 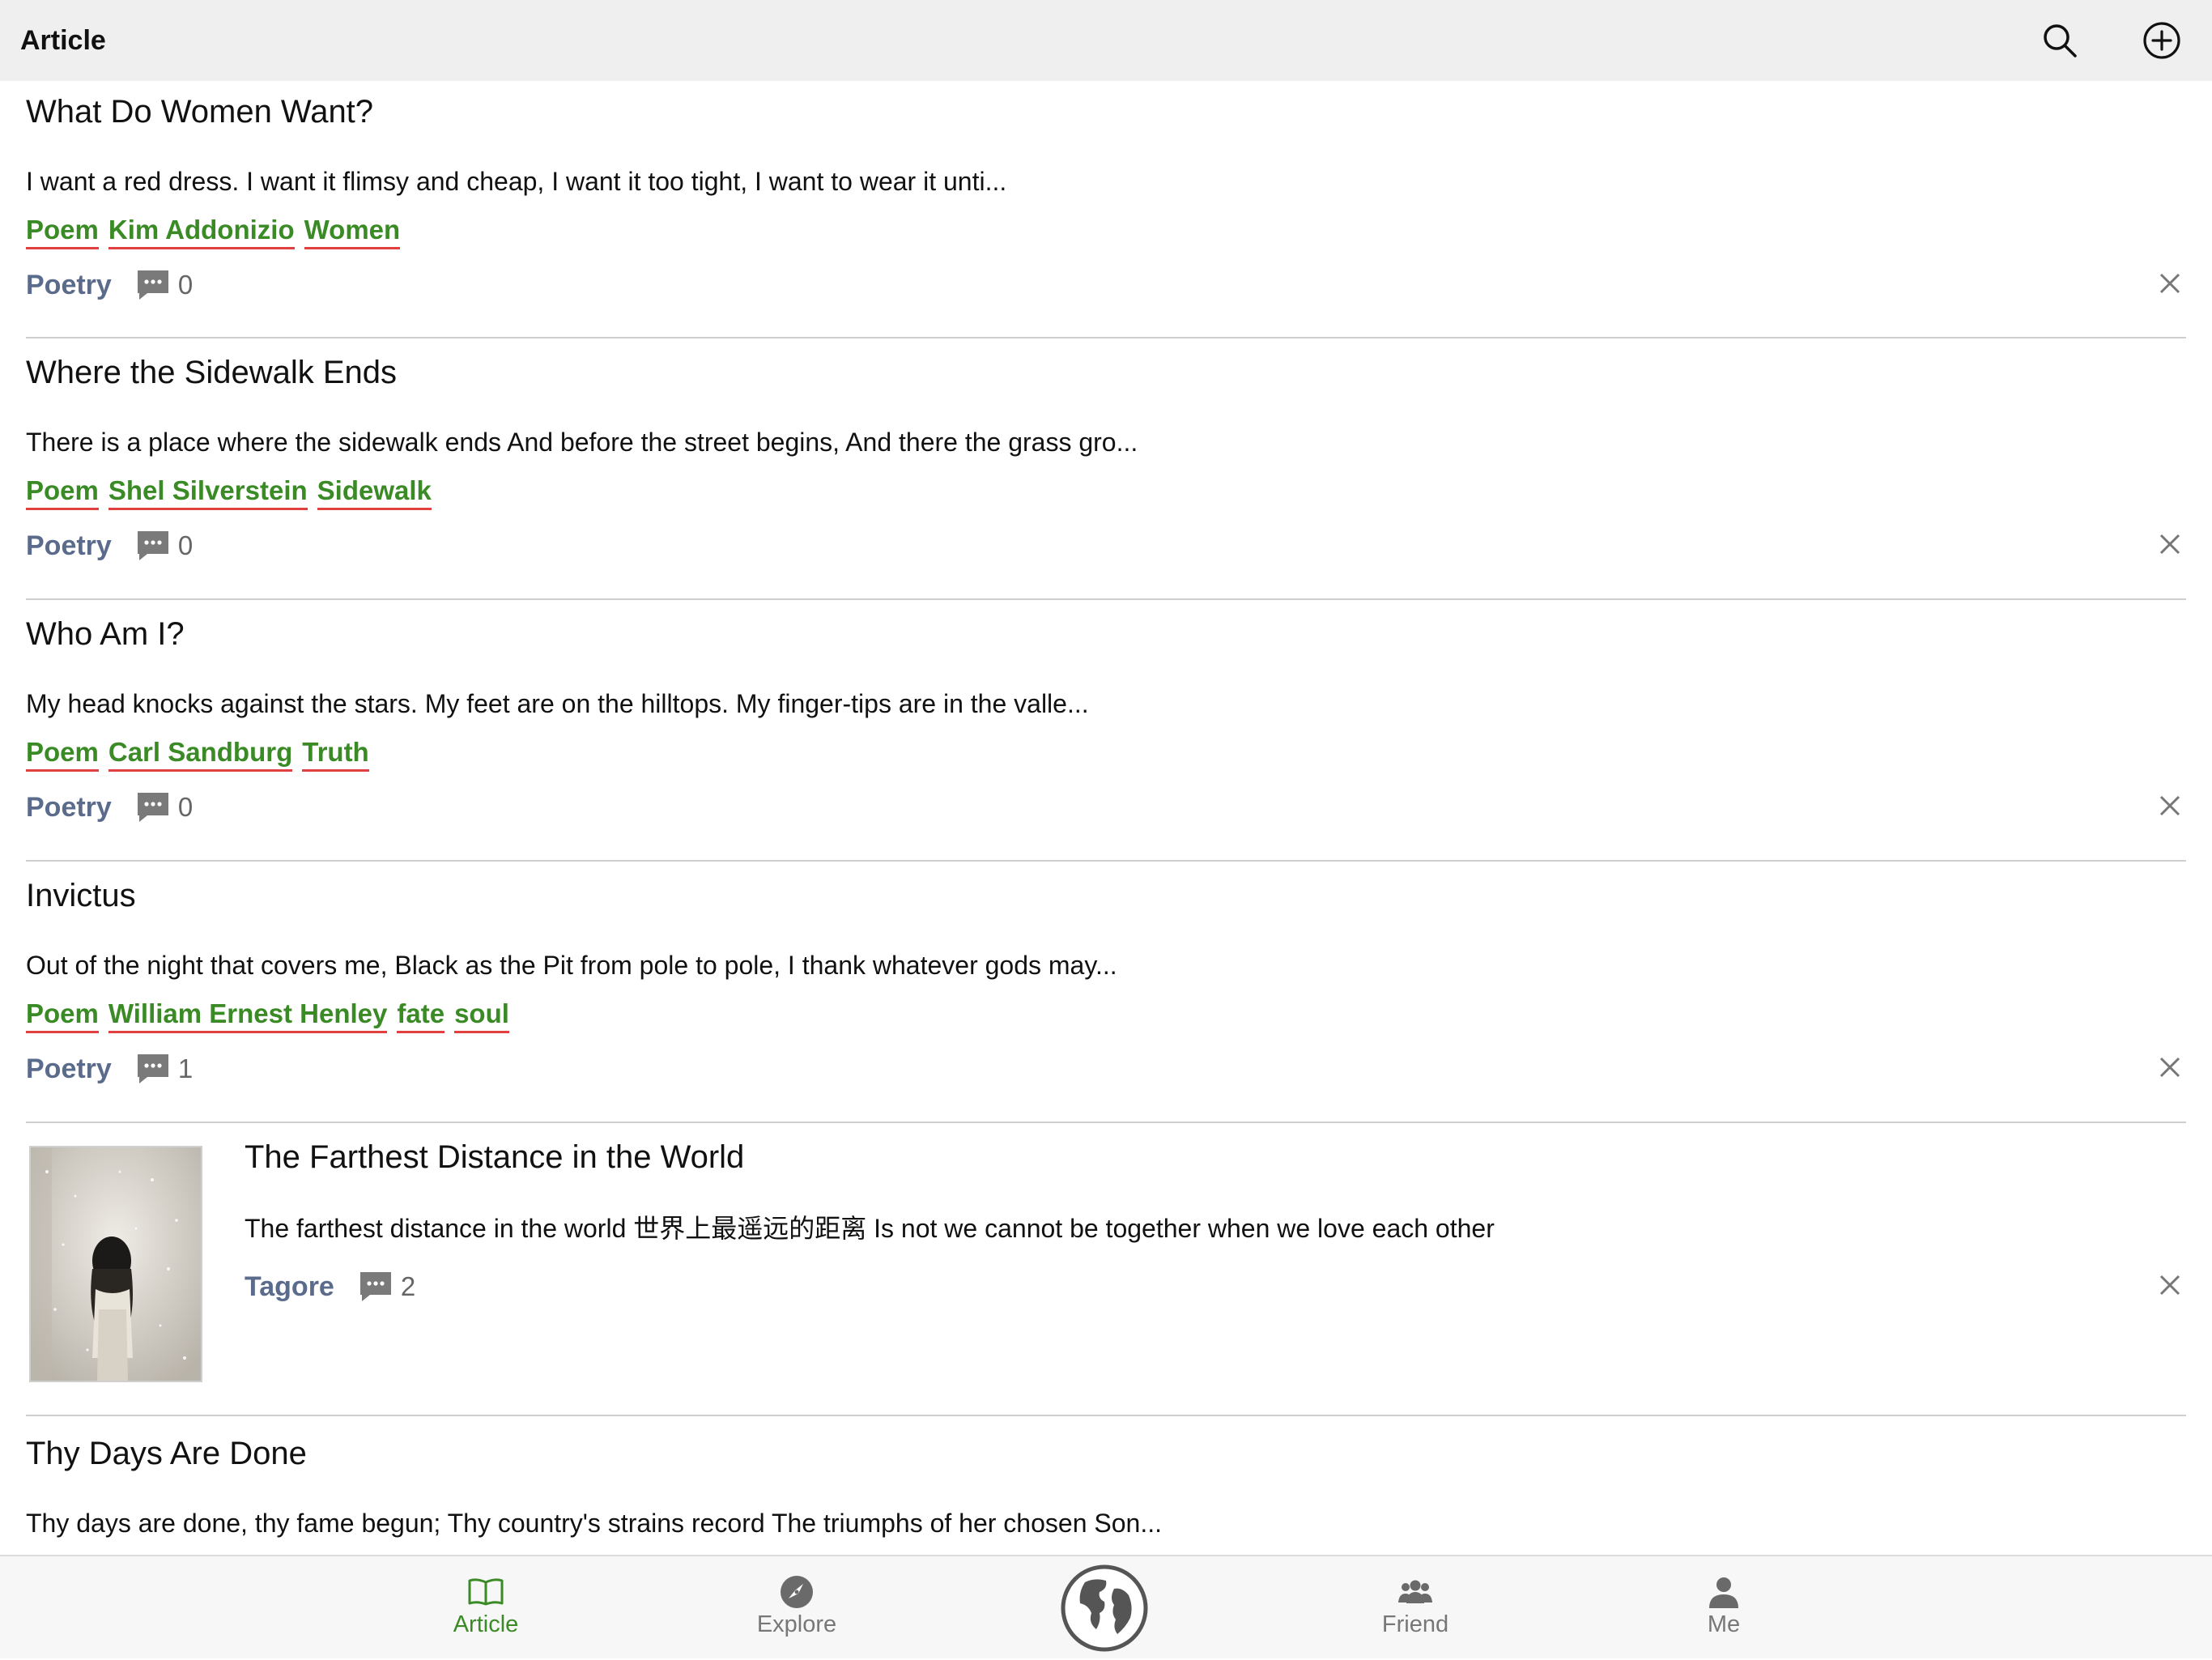 What do you see at coordinates (495, 1158) in the screenshot?
I see `article-title: The Farthest Distance in the World` at bounding box center [495, 1158].